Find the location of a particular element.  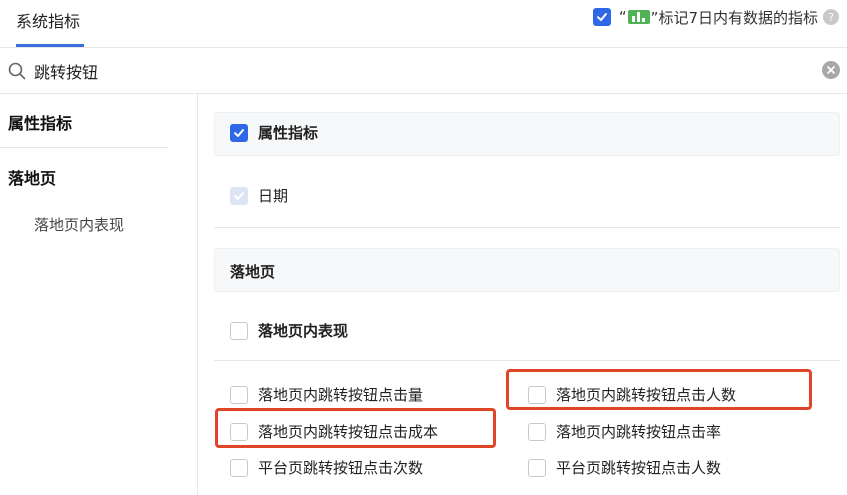

group-landing-title: 落地页 is located at coordinates (252, 271).